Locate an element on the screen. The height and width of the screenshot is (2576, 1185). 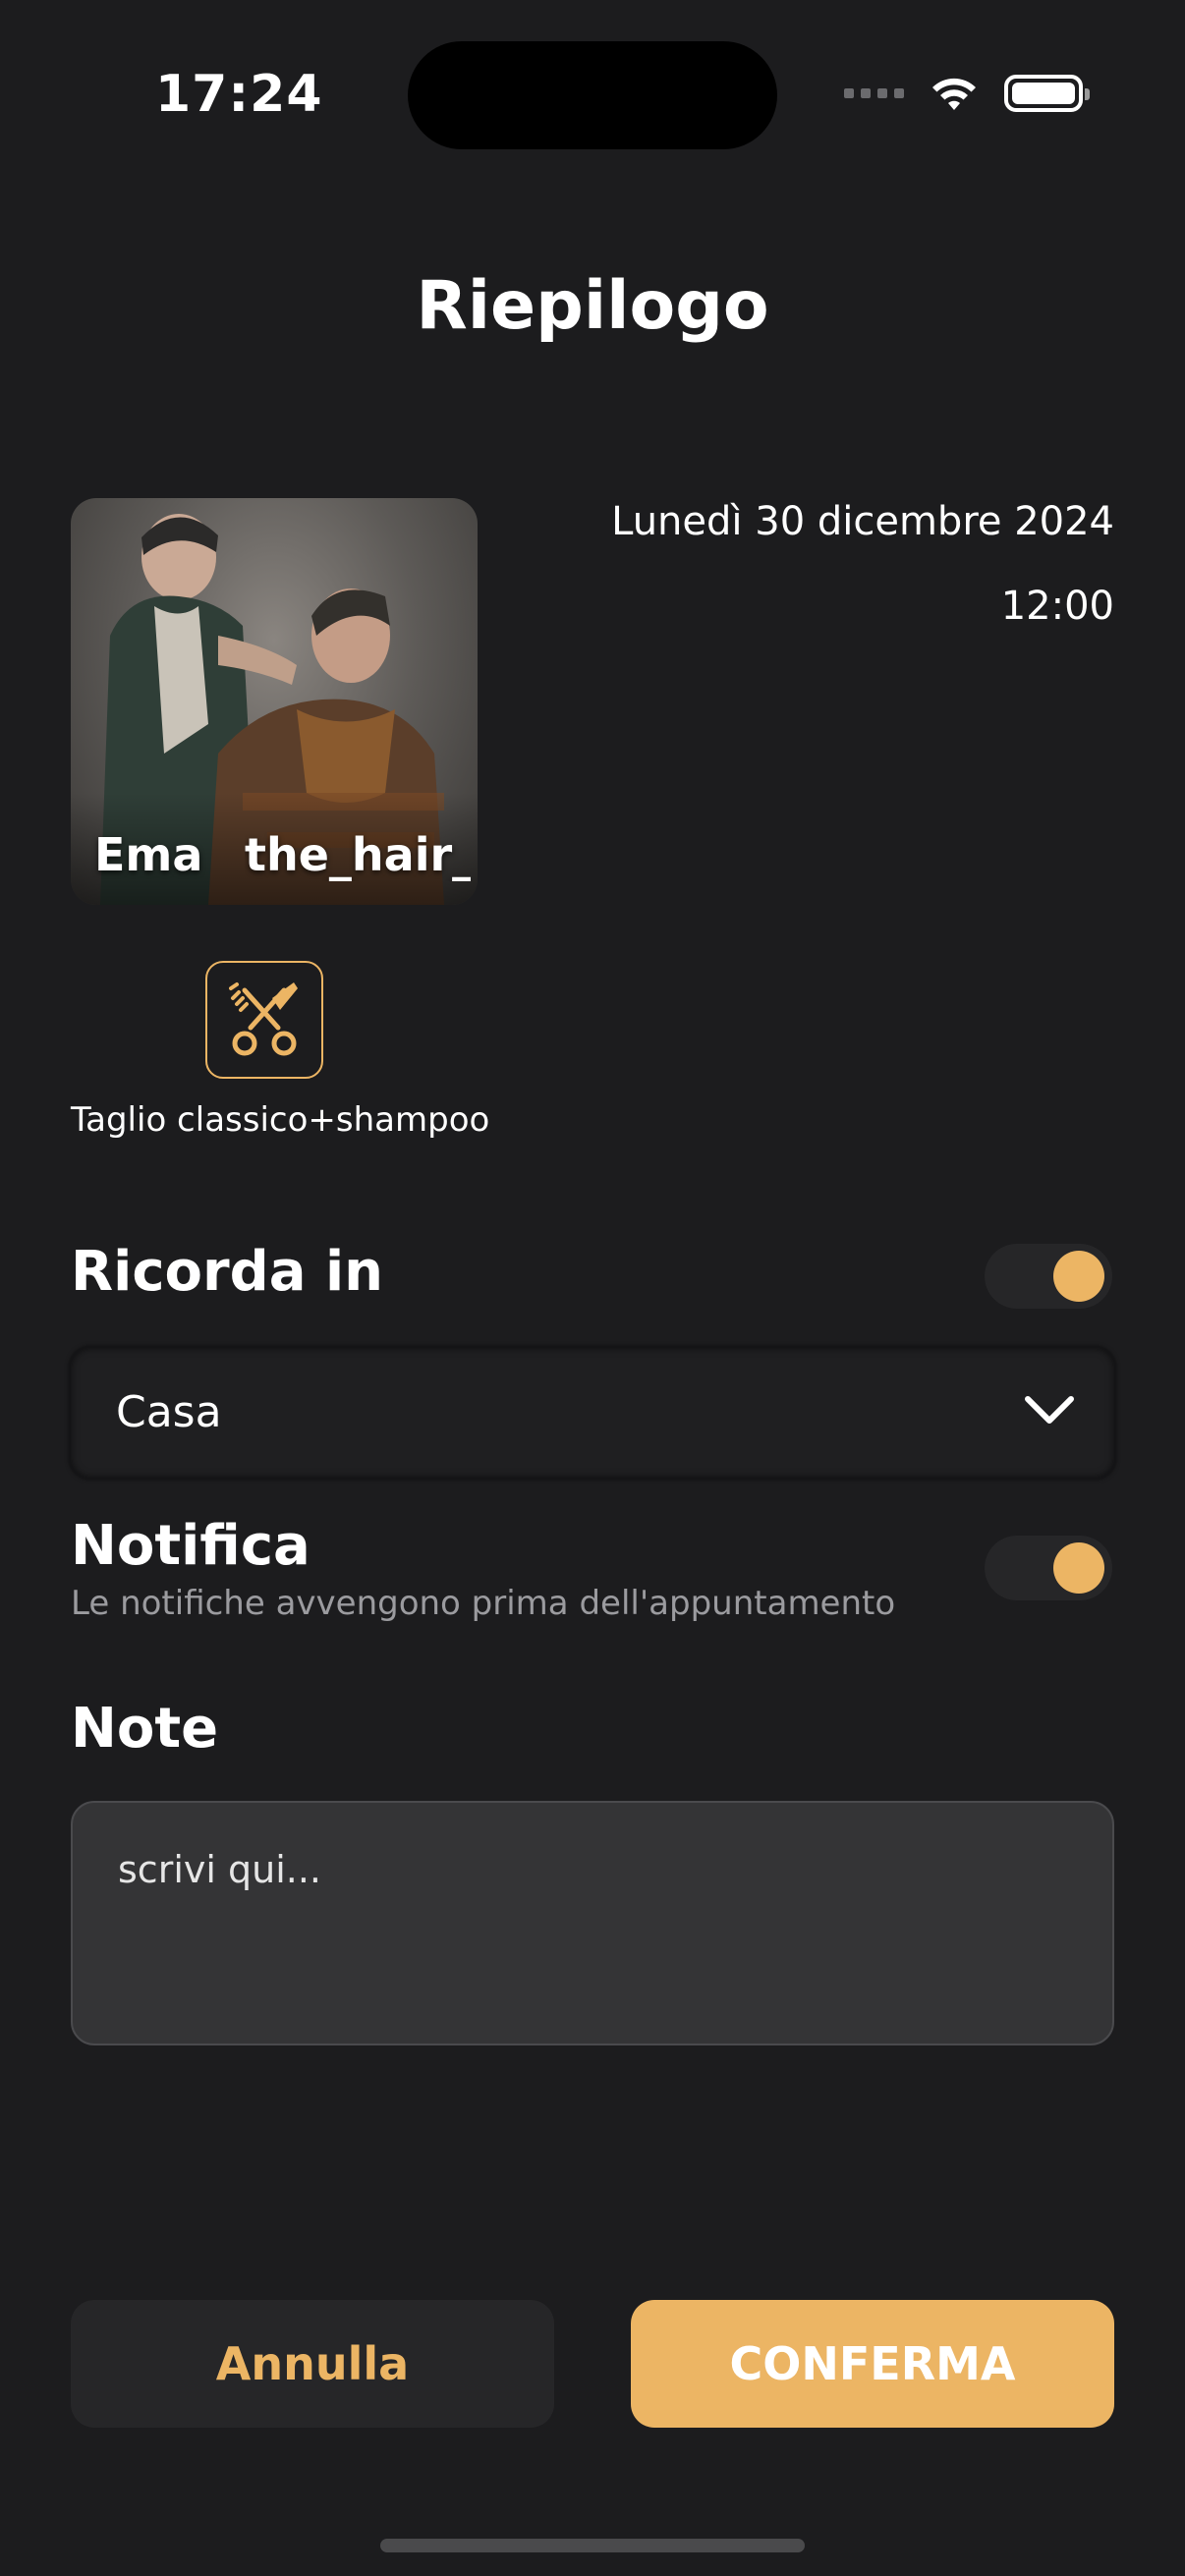
cancel-button: Annulla is located at coordinates (313, 2364).